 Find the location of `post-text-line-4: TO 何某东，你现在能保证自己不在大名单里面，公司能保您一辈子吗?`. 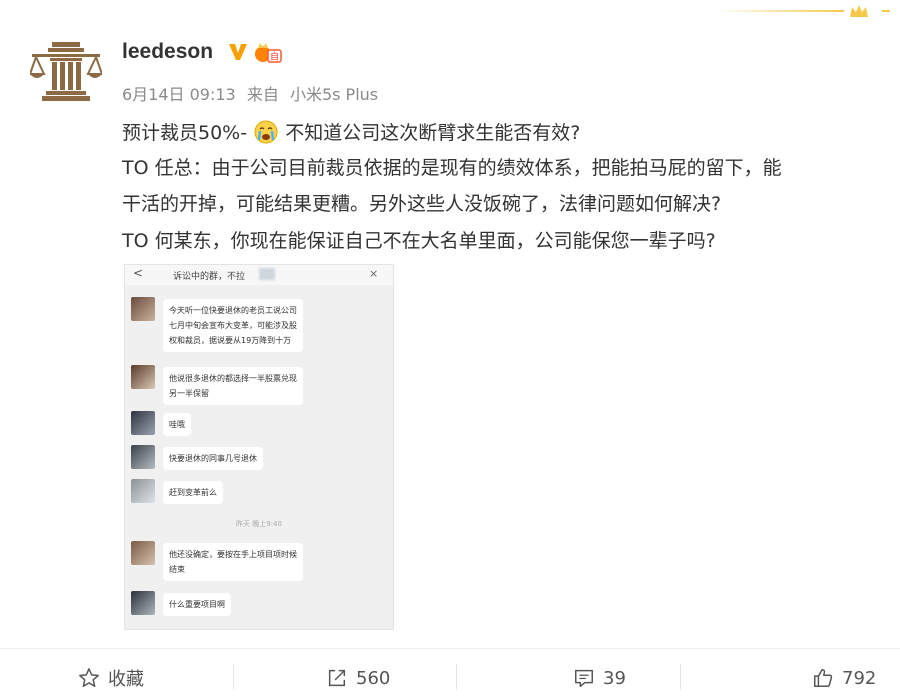

post-text-line-4: TO 何某东，你现在能保证自己不在大名单里面，公司能保您一辈子吗? is located at coordinates (419, 241).